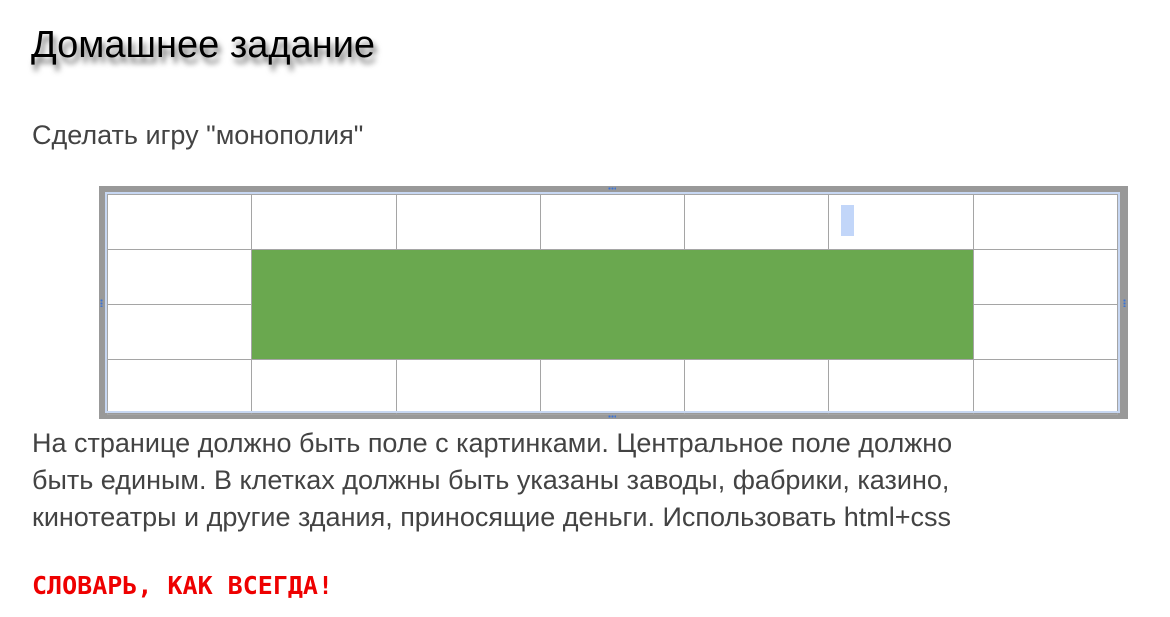 The width and height of the screenshot is (1170, 617). Describe the element at coordinates (612, 416) in the screenshot. I see `resize-handle-bottom` at that location.